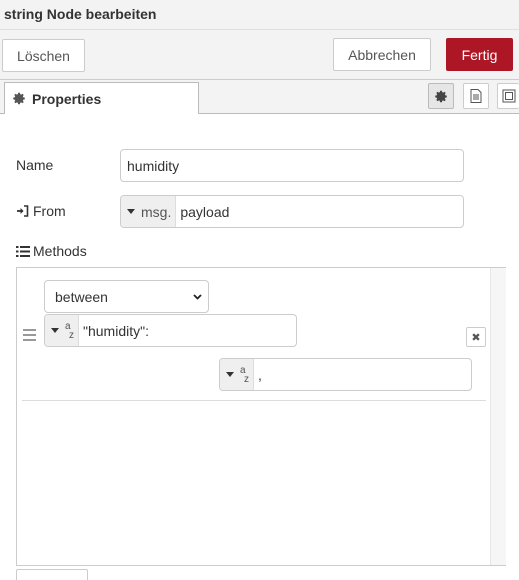 The width and height of the screenshot is (519, 580). What do you see at coordinates (197, 296) in the screenshot?
I see `chevron-down-icon` at bounding box center [197, 296].